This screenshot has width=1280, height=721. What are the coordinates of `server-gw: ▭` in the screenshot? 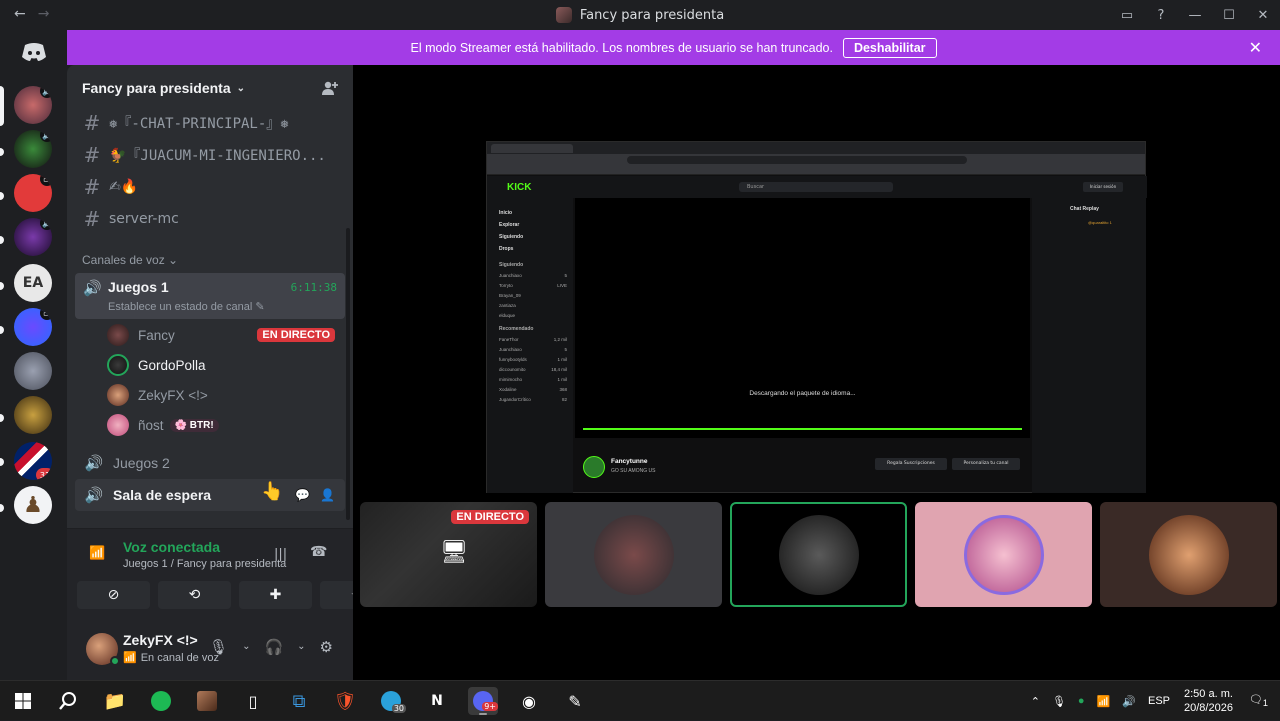 It's located at (33, 327).